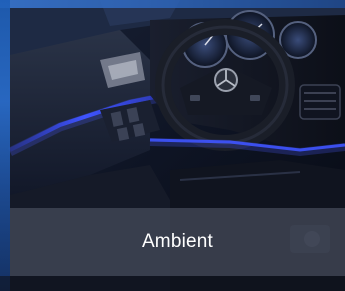 Image resolution: width=345 pixels, height=291 pixels. I want to click on tile-top-frame, so click(172, 4).